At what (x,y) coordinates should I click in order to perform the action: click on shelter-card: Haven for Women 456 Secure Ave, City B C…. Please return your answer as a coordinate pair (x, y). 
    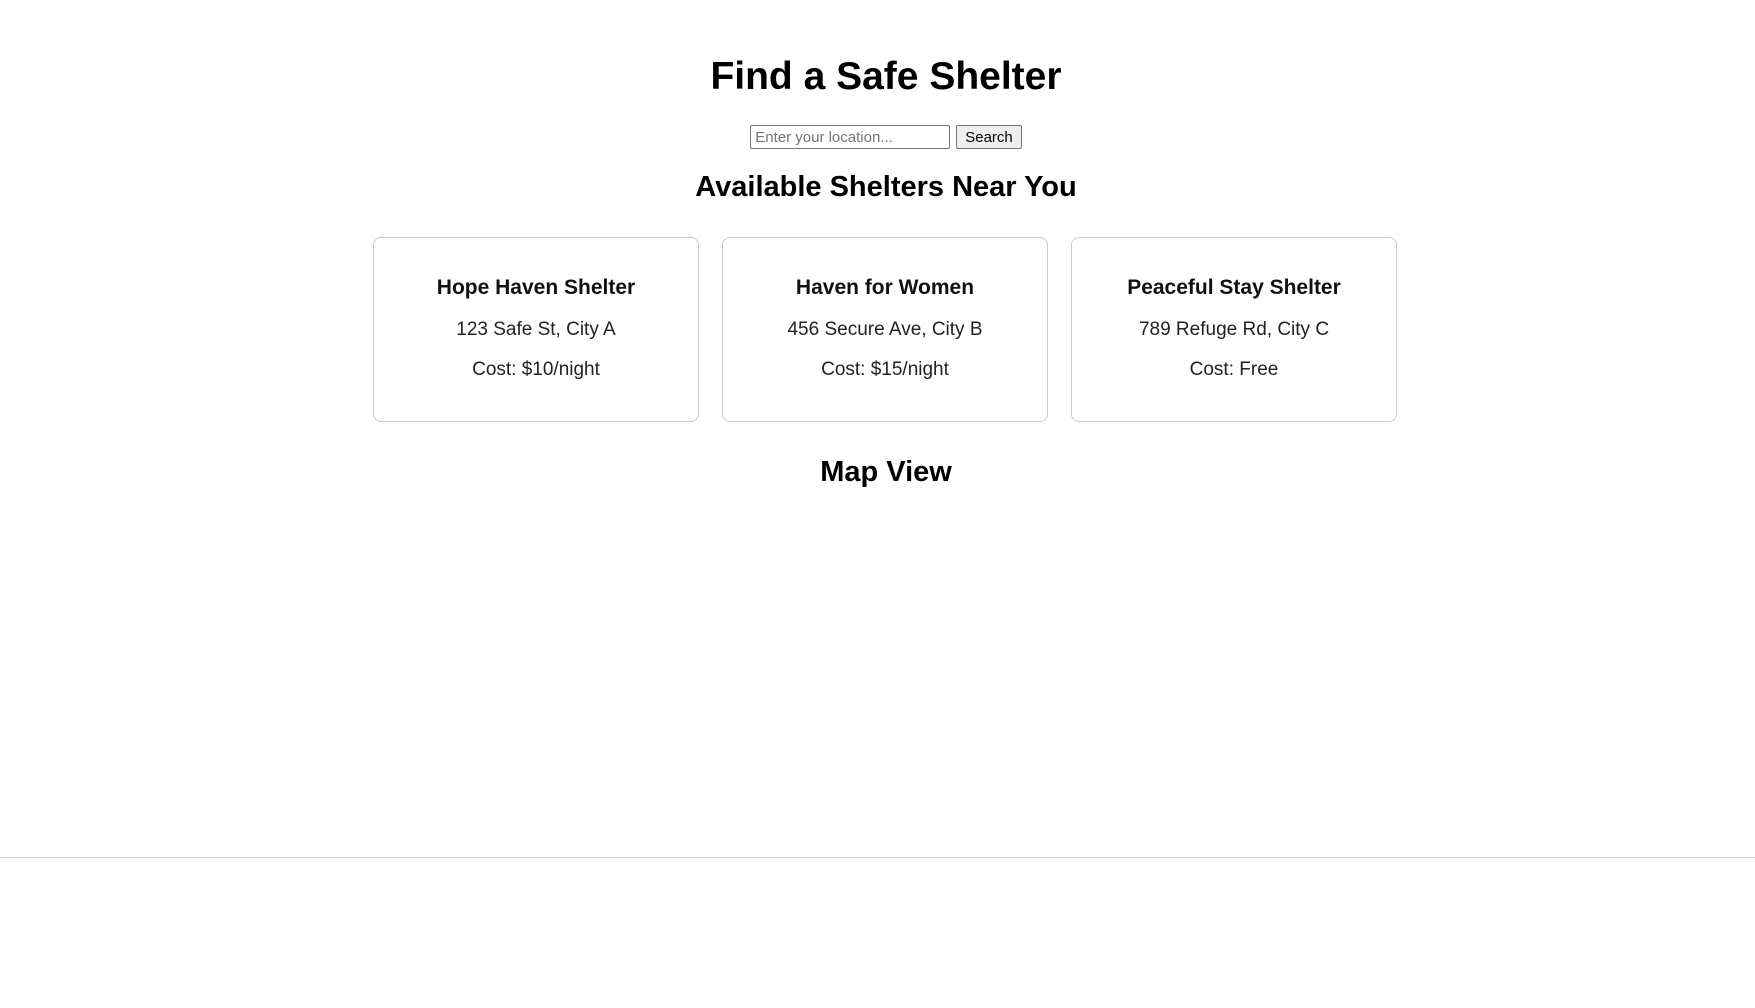
    Looking at the image, I should click on (885, 329).